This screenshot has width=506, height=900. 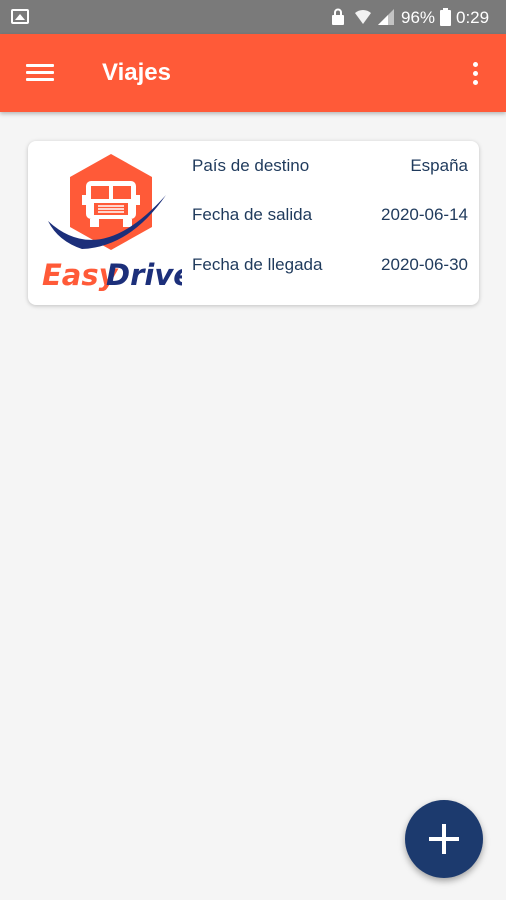 What do you see at coordinates (112, 223) in the screenshot?
I see `easydrive-logo: Easy Drive` at bounding box center [112, 223].